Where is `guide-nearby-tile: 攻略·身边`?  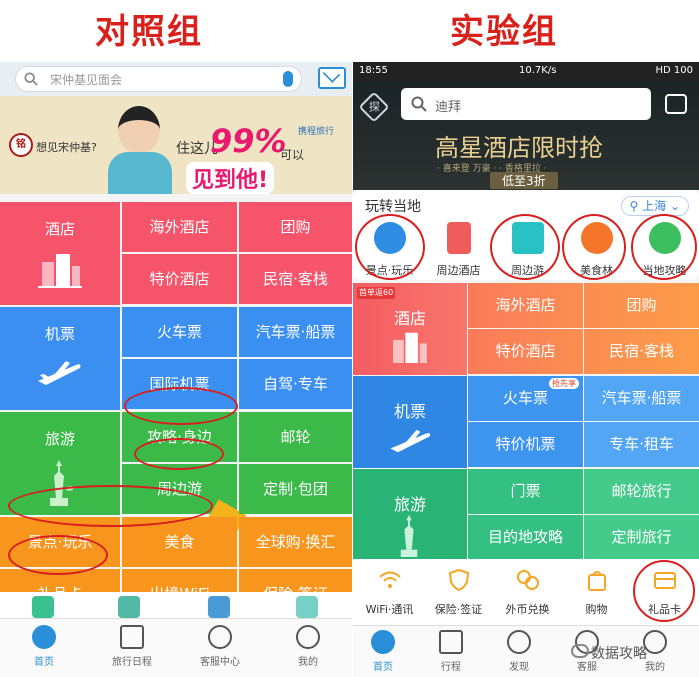
guide-nearby-tile: 攻略·身边 is located at coordinates (179, 437).